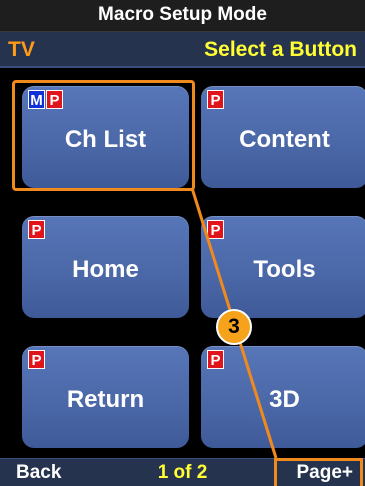  What do you see at coordinates (234, 327) in the screenshot?
I see `step-number-badge: 3` at bounding box center [234, 327].